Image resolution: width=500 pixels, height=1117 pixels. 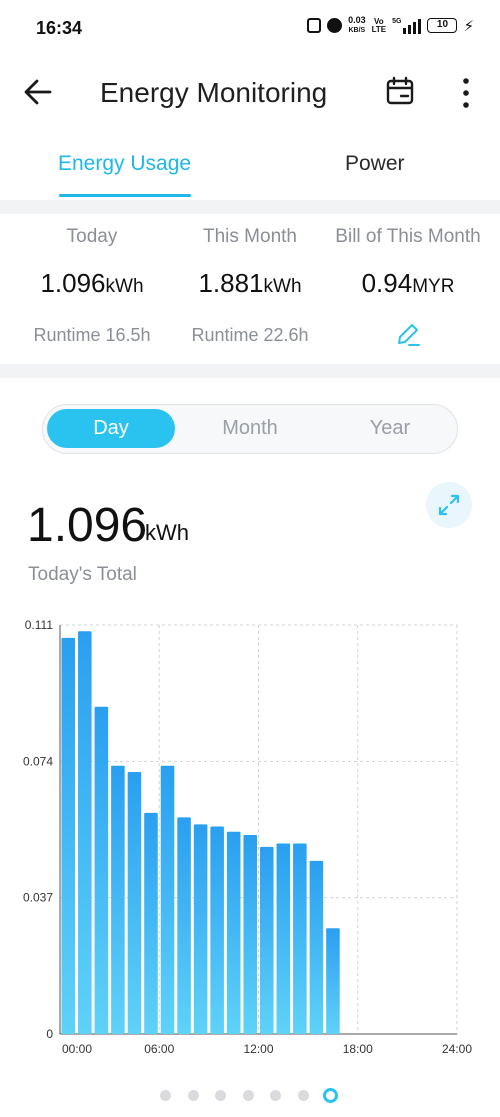 I want to click on total-value: 1.096, so click(x=87, y=525).